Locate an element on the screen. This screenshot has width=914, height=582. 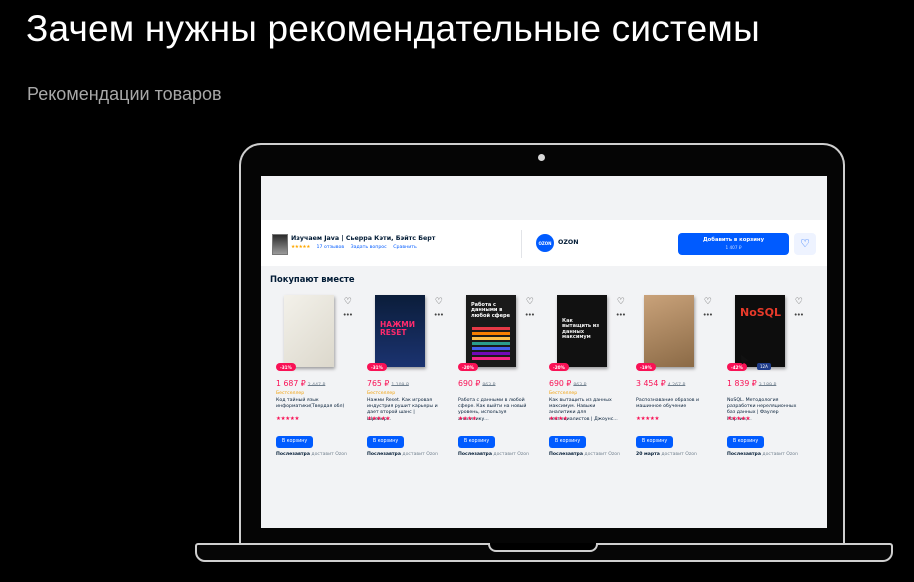
compare-link: Сравнить is located at coordinates (405, 247).